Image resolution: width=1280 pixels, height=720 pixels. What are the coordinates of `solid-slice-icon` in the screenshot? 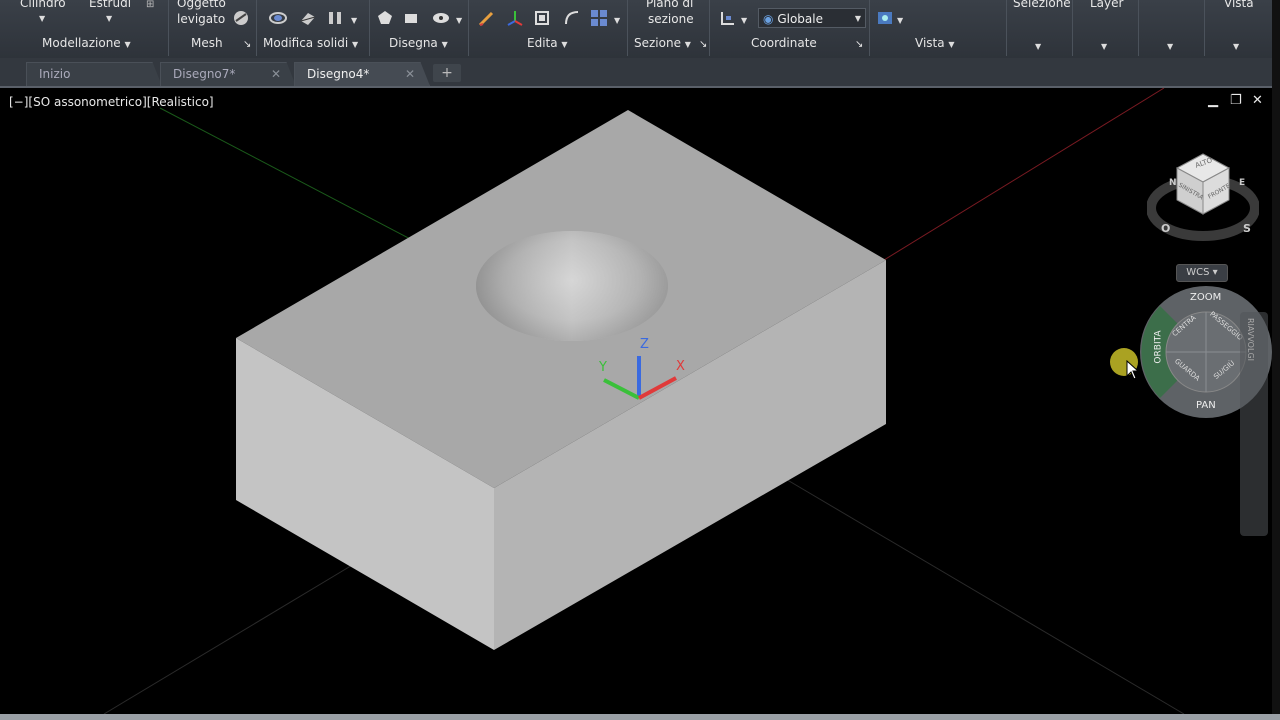 It's located at (308, 18).